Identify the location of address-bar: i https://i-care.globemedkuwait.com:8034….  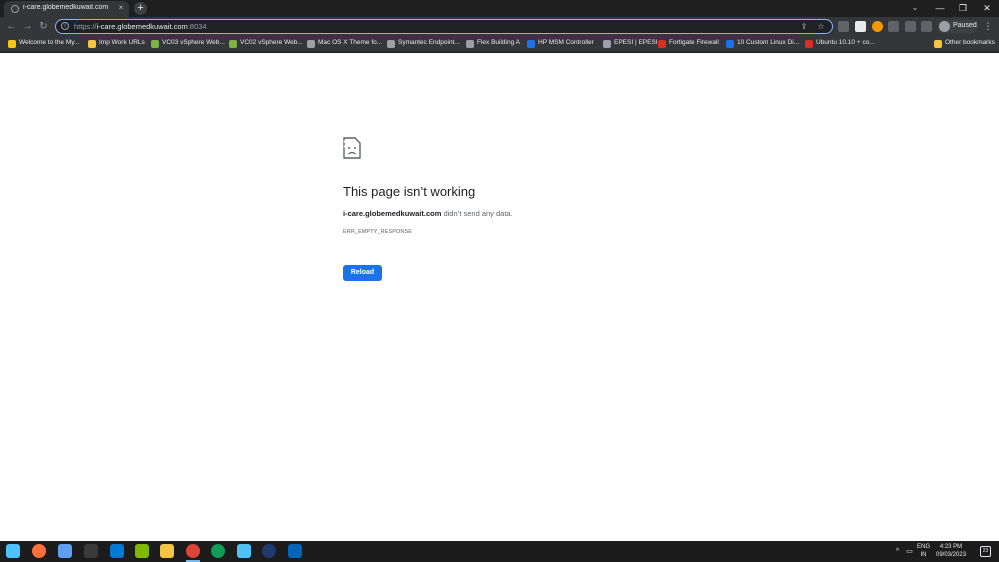
(444, 26).